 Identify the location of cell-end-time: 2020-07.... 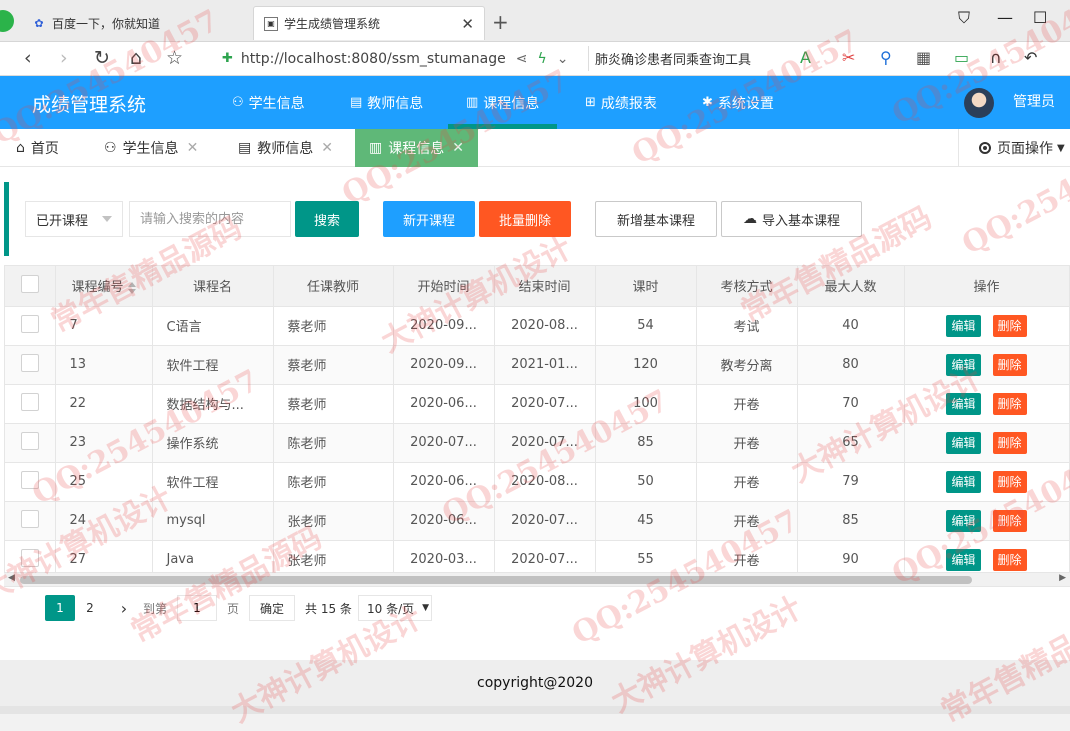
(545, 404).